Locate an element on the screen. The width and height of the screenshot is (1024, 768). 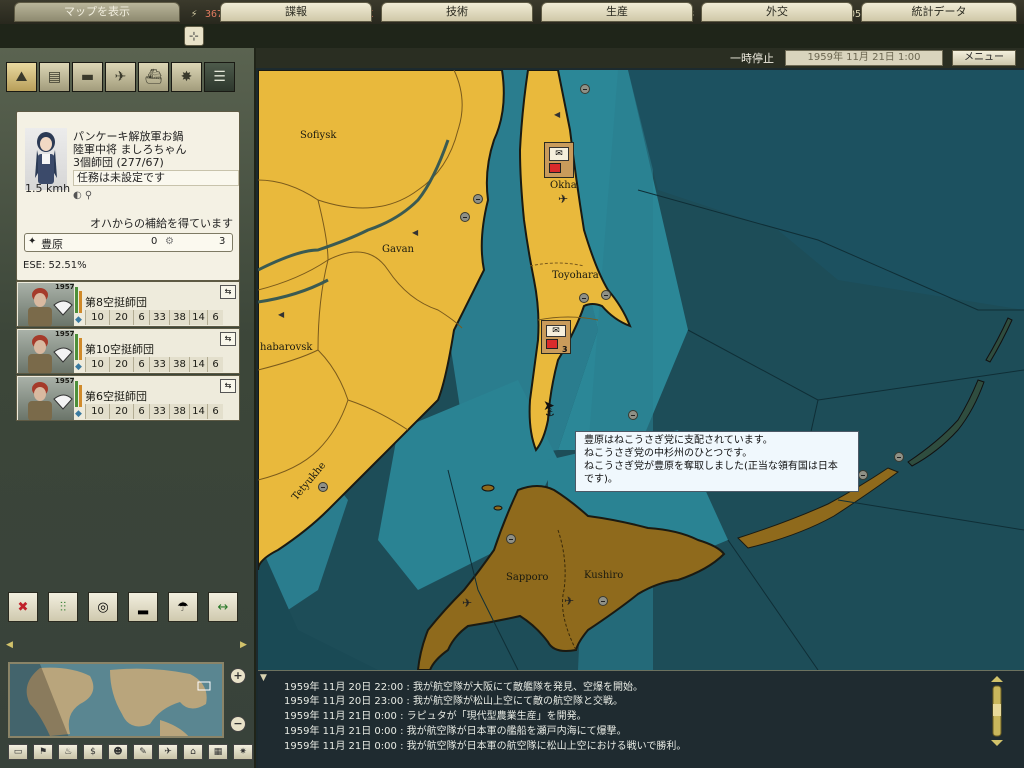
explosion-icon: ✸ is located at coordinates (186, 77).